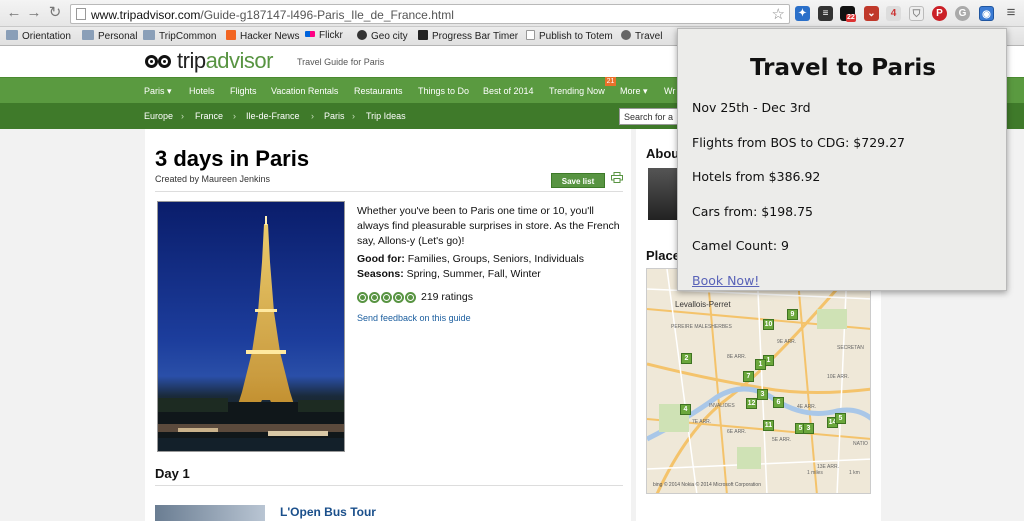  Describe the element at coordinates (748, 376) in the screenshot. I see `map-pin: 7` at that location.